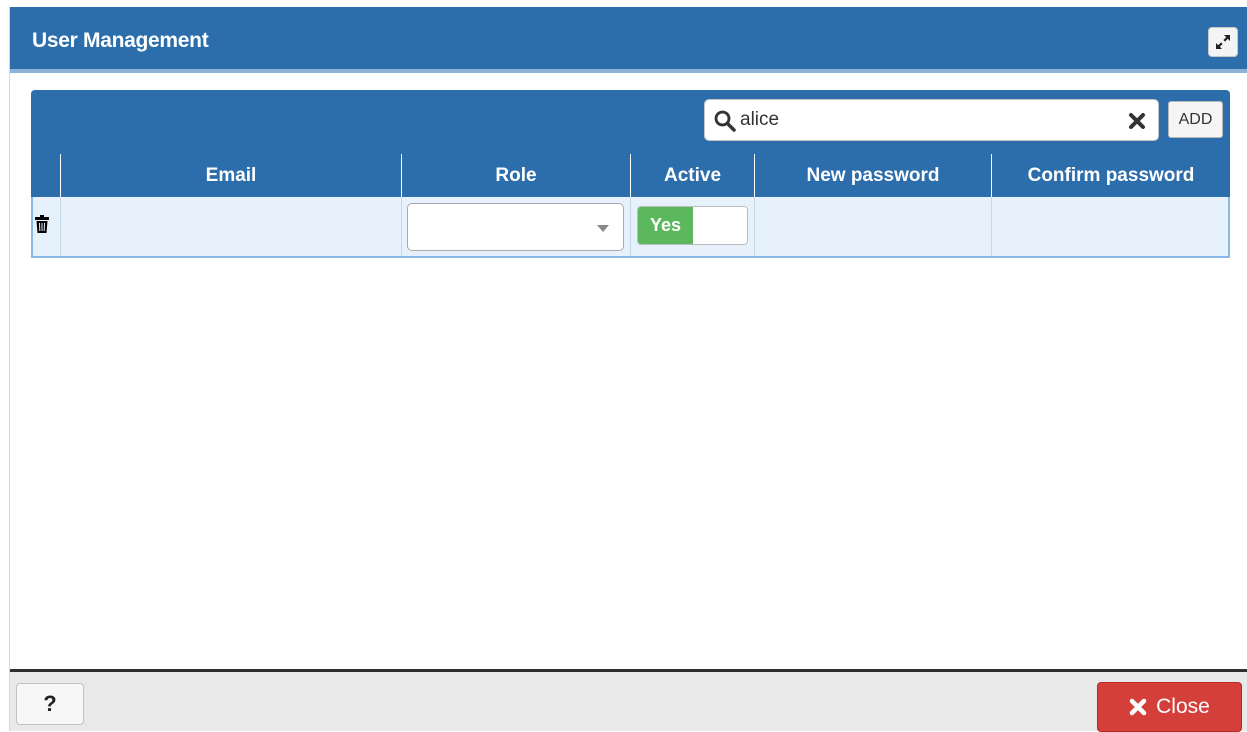  Describe the element at coordinates (1109, 226) in the screenshot. I see `confirm-password-cell` at that location.